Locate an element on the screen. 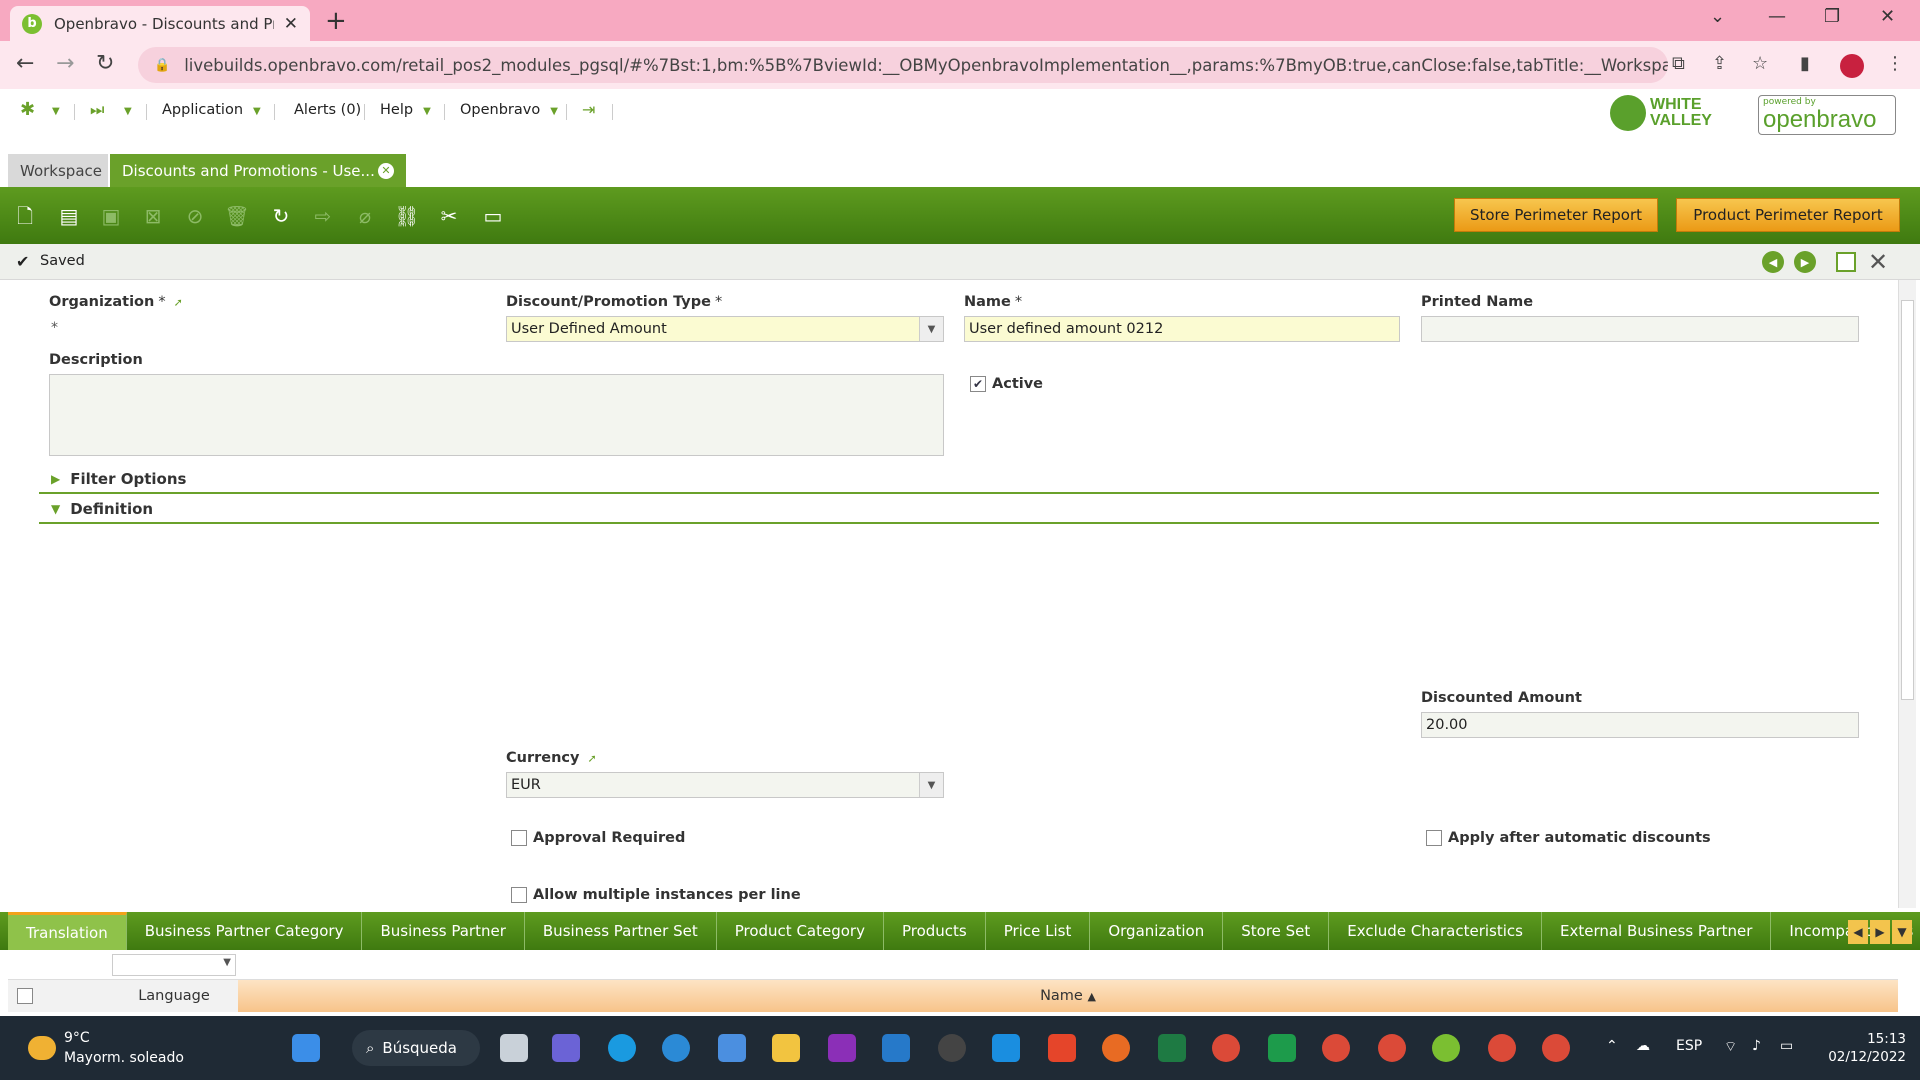 This screenshot has height=1080, width=1920. subtab: Price List is located at coordinates (1038, 931).